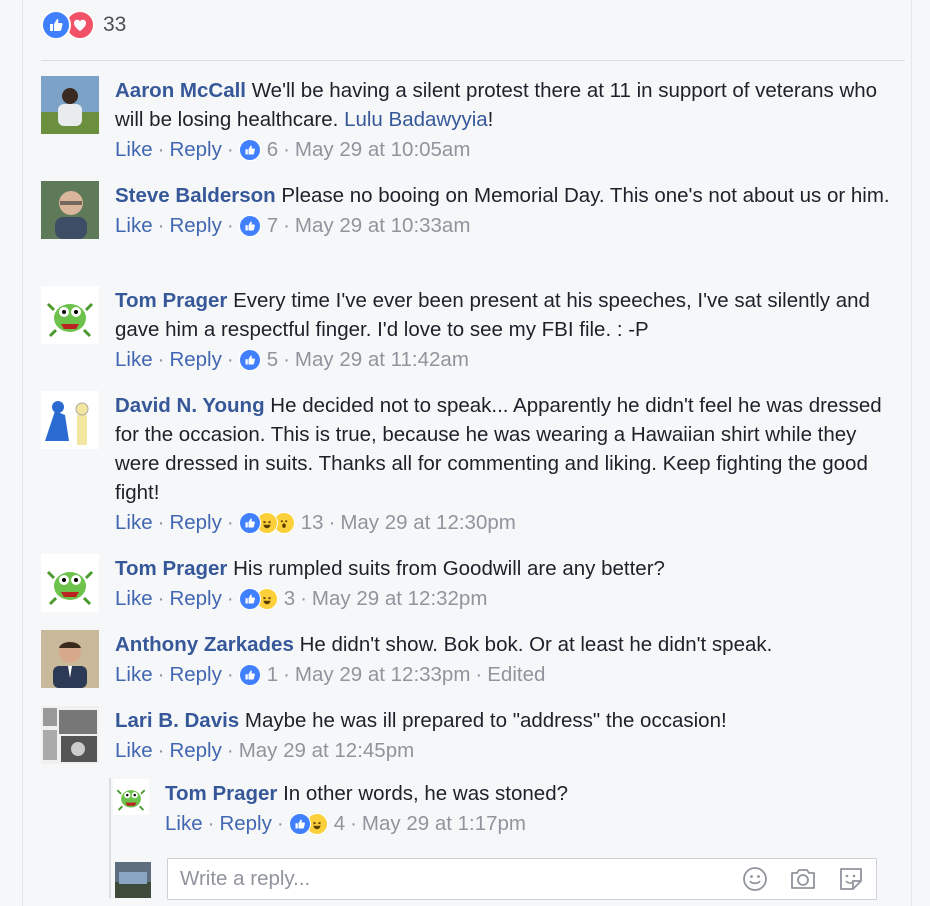 This screenshot has width=930, height=906. What do you see at coordinates (327, 751) in the screenshot?
I see `timestamp: May 29 at 12:45pm` at bounding box center [327, 751].